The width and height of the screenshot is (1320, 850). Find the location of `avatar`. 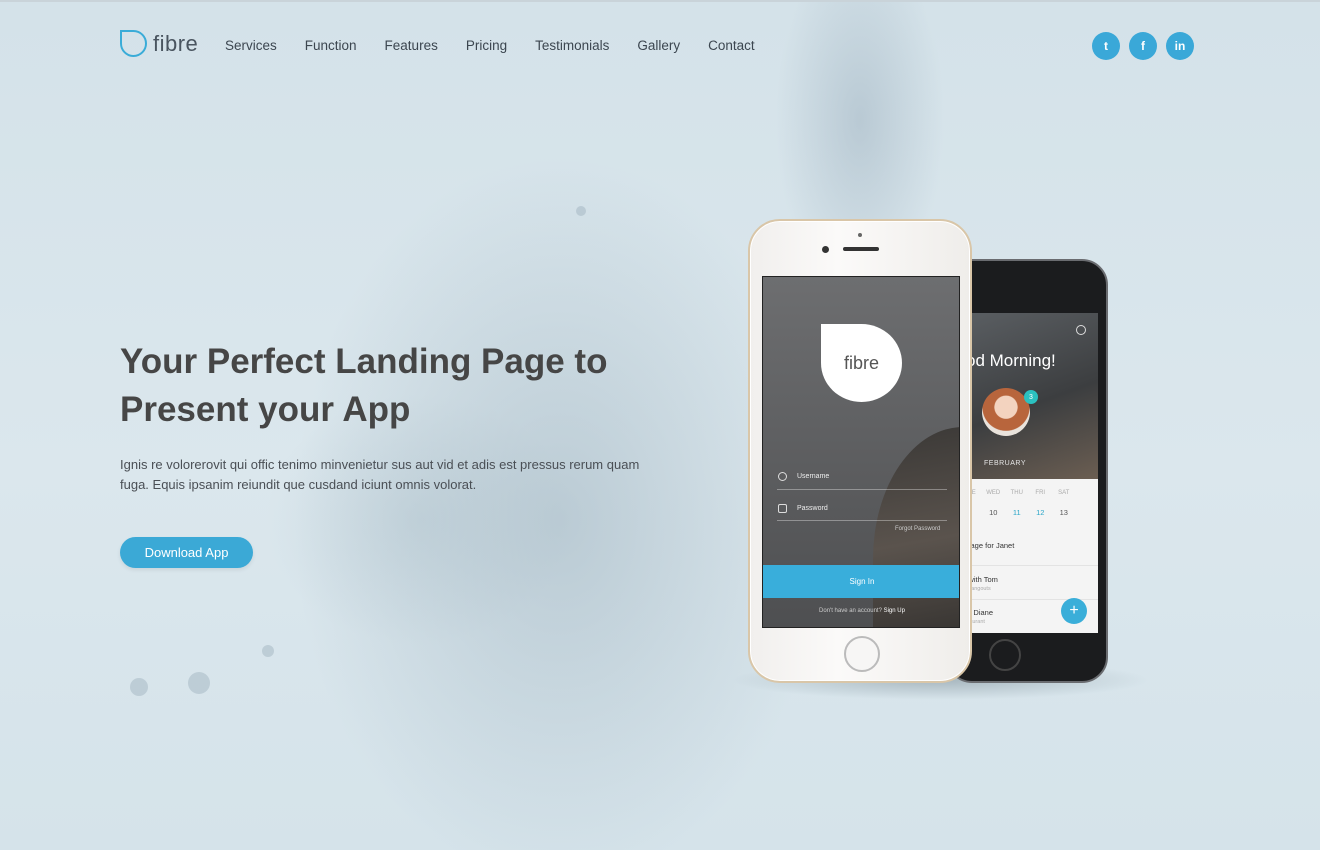

avatar is located at coordinates (1006, 412).